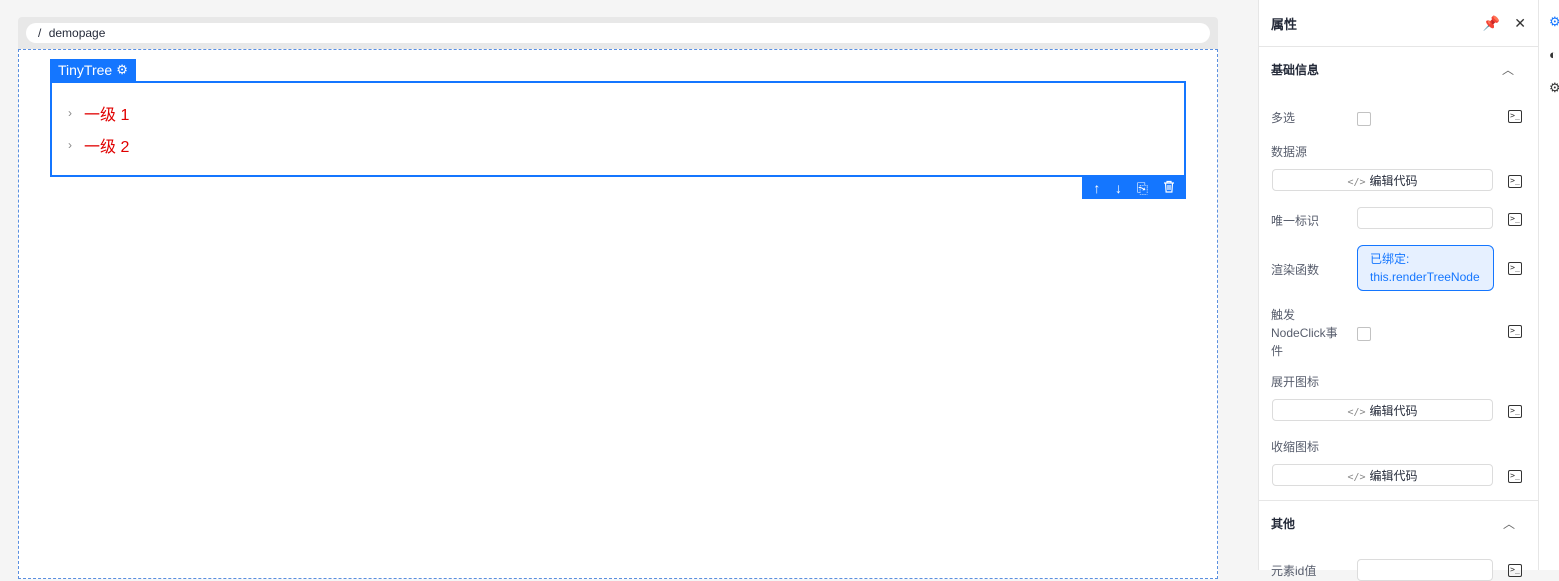 The width and height of the screenshot is (1559, 581). I want to click on tree-component: › 一级 1 › 一级 2, so click(618, 129).